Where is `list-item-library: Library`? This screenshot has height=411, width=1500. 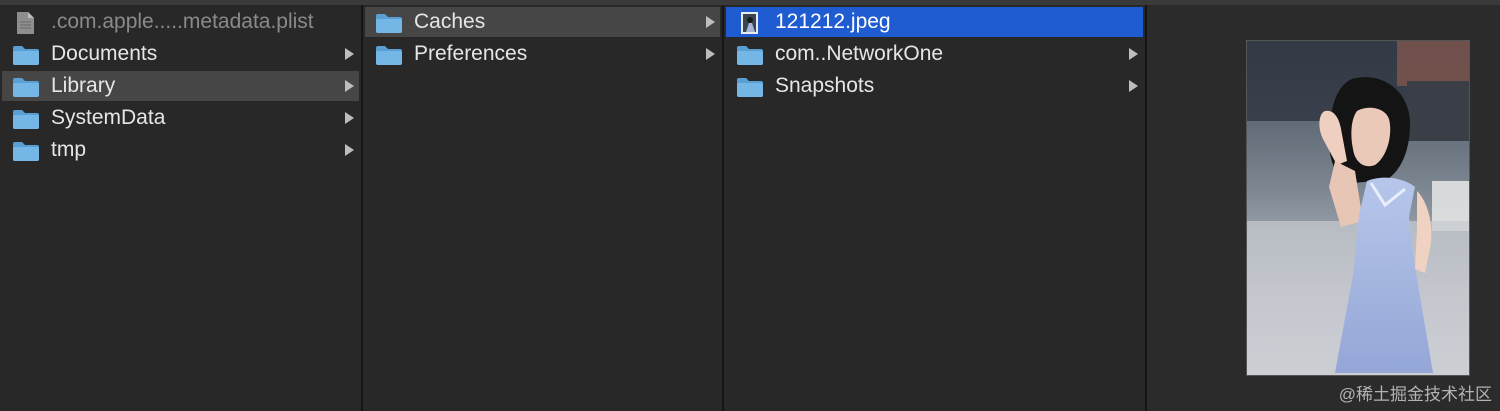 list-item-library: Library is located at coordinates (180, 86).